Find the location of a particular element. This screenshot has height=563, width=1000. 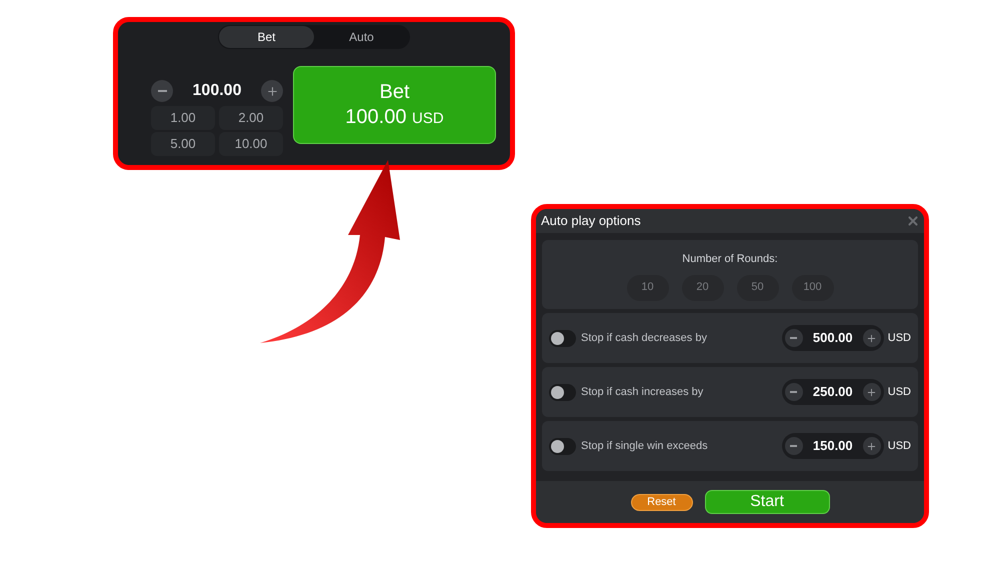

rule-label: Stop if cash increases by is located at coordinates (642, 392).